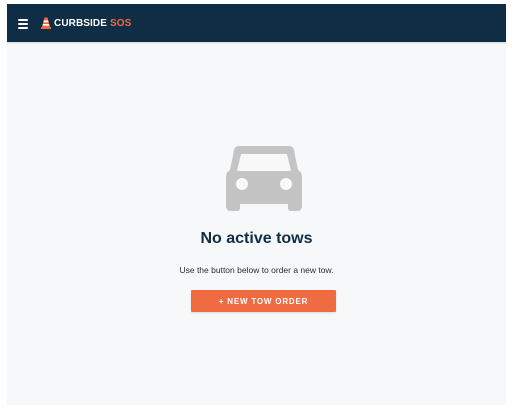 This screenshot has height=409, width=512. What do you see at coordinates (46, 23) in the screenshot?
I see `traffic-cone-icon` at bounding box center [46, 23].